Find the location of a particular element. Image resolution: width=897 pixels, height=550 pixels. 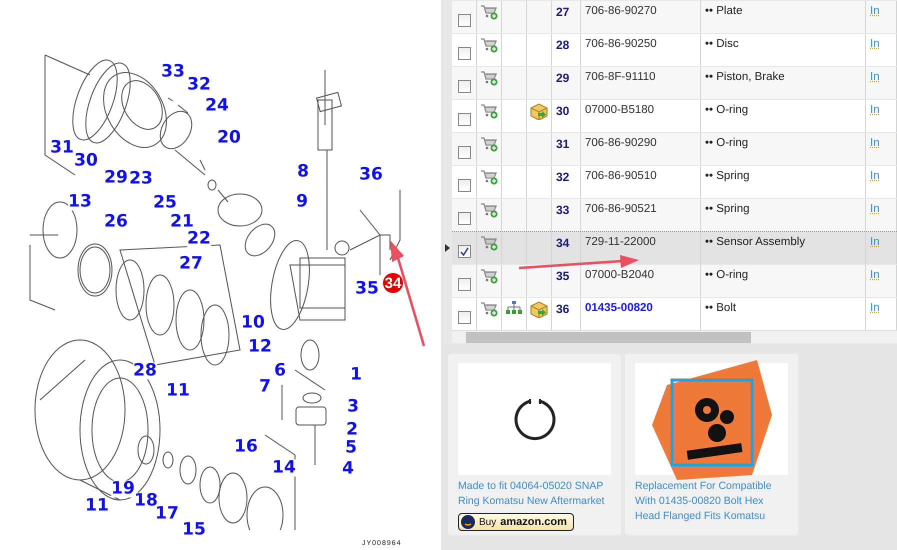

parts-row: 30 07000-B5180 •• O-ring In is located at coordinates (674, 115).